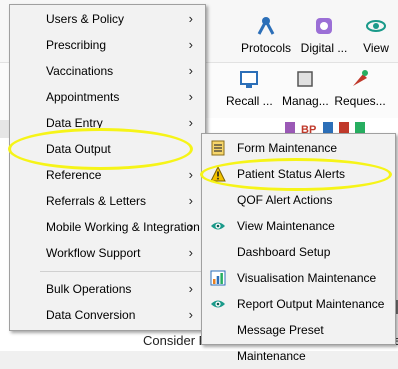 Image resolution: width=398 pixels, height=369 pixels. Describe the element at coordinates (218, 278) in the screenshot. I see `visualisation-icon` at that location.